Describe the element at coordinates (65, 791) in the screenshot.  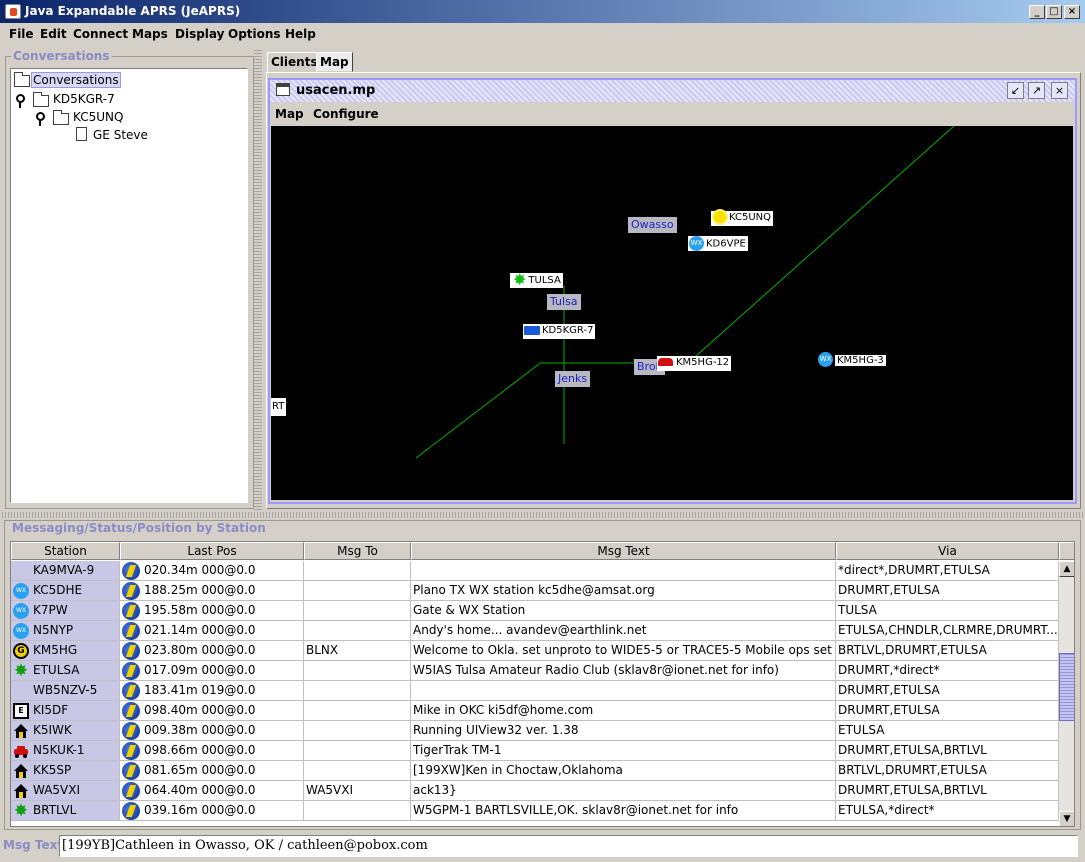
I see `cell-station: WA5VXI` at that location.